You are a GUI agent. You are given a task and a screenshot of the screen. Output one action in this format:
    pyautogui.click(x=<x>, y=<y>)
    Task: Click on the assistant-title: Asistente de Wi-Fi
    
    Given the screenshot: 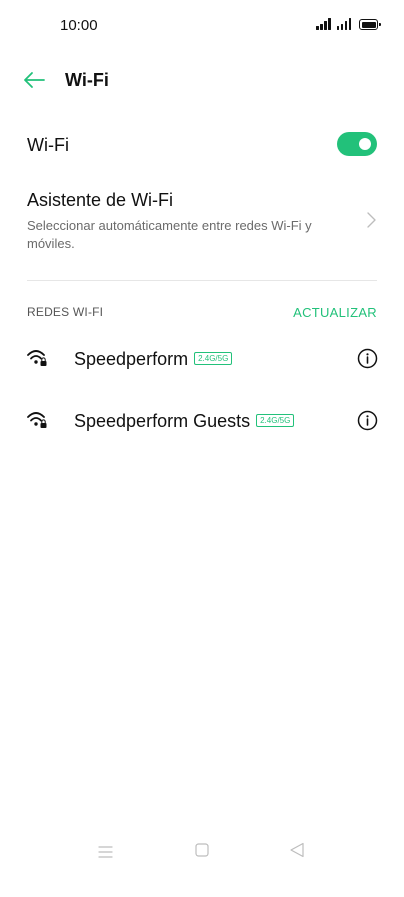 What is the action you would take?
    pyautogui.click(x=100, y=200)
    